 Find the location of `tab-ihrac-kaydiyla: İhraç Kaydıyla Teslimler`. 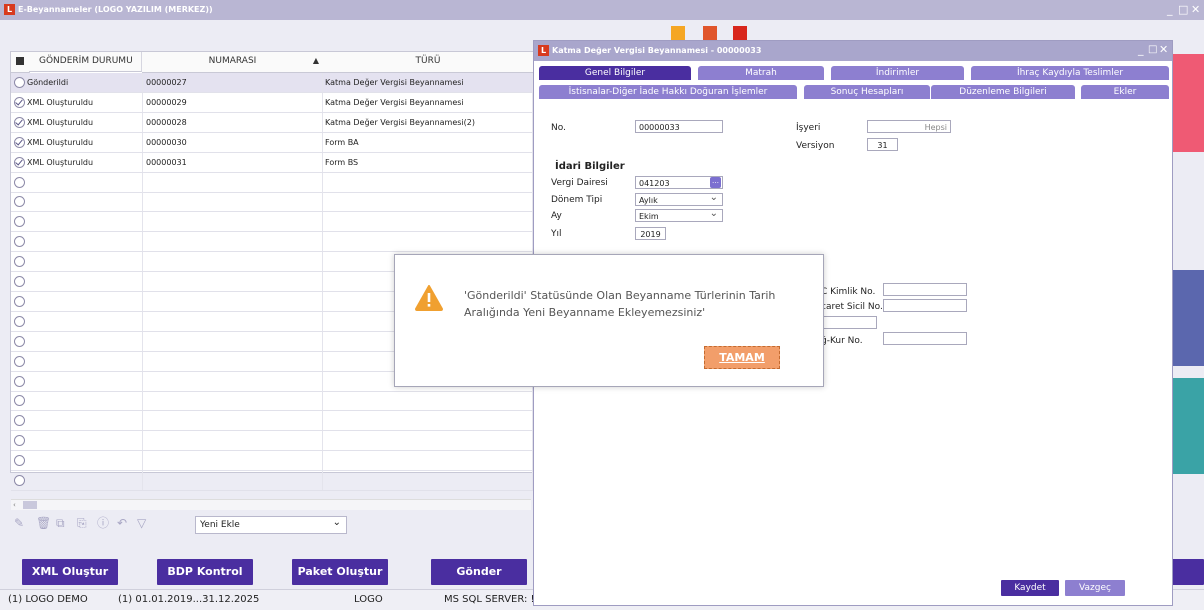

tab-ihrac-kaydiyla: İhraç Kaydıyla Teslimler is located at coordinates (1070, 73).